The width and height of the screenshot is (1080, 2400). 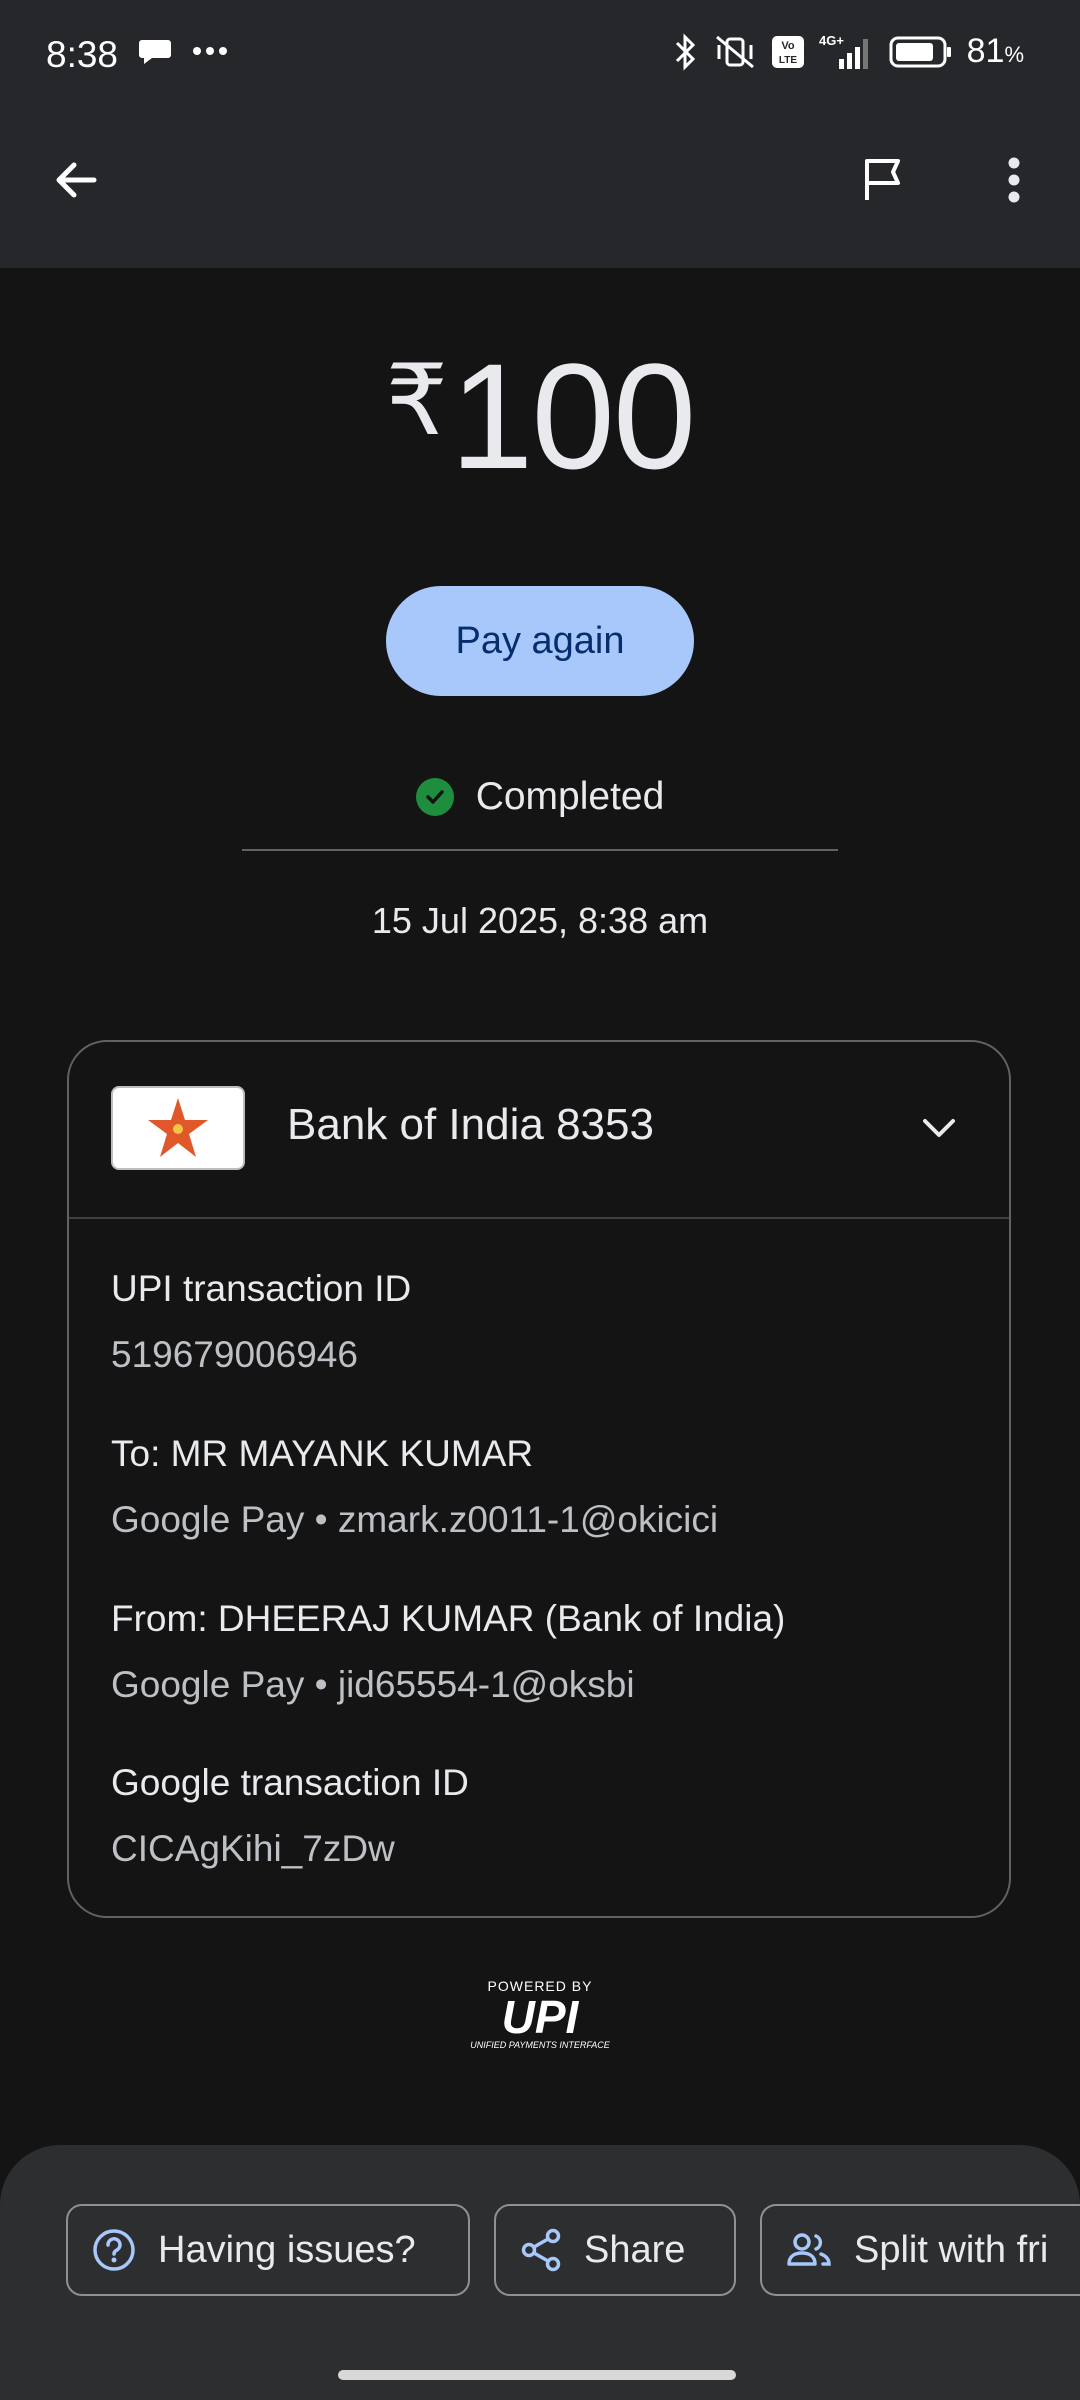 I want to click on transaction-amount: ₹100, so click(x=540, y=416).